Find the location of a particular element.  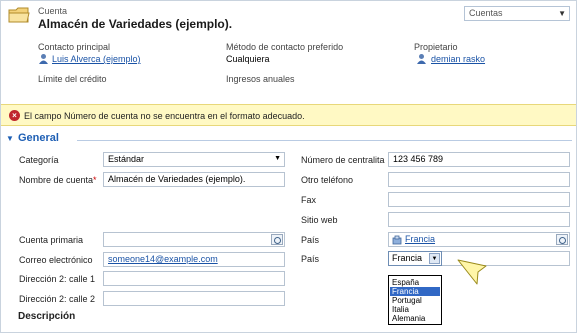

address2-line2-input is located at coordinates (194, 298).